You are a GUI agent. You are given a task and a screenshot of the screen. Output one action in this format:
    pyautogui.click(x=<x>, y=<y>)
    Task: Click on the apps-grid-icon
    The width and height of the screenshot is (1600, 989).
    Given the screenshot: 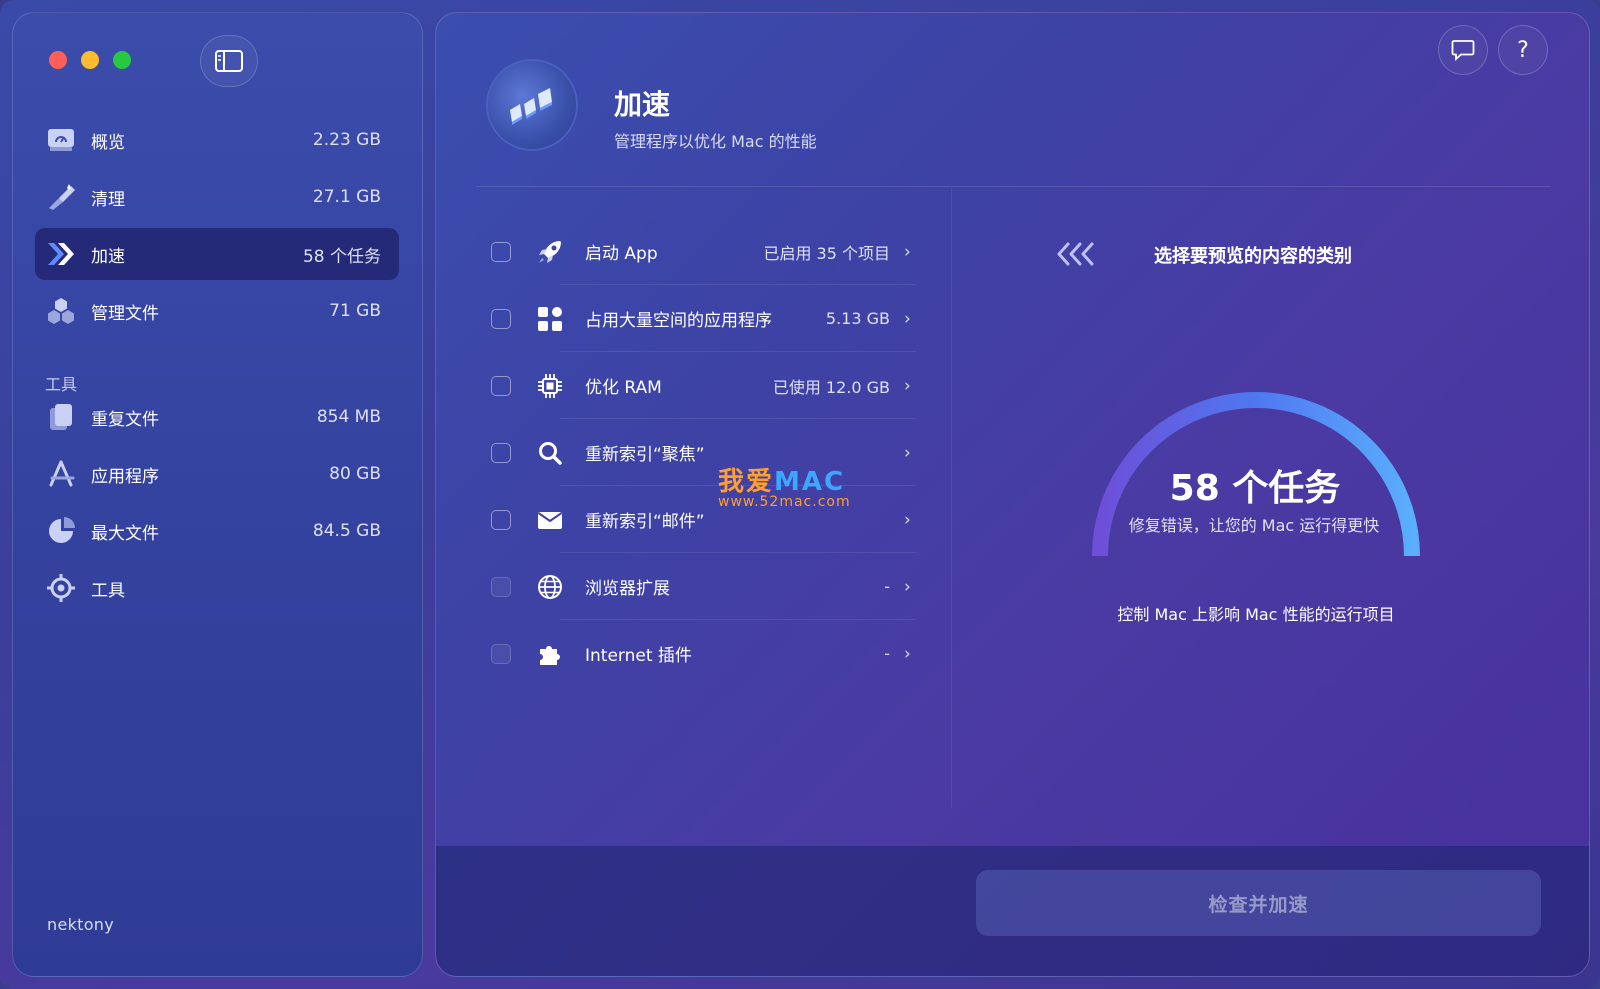 What is the action you would take?
    pyautogui.click(x=550, y=319)
    